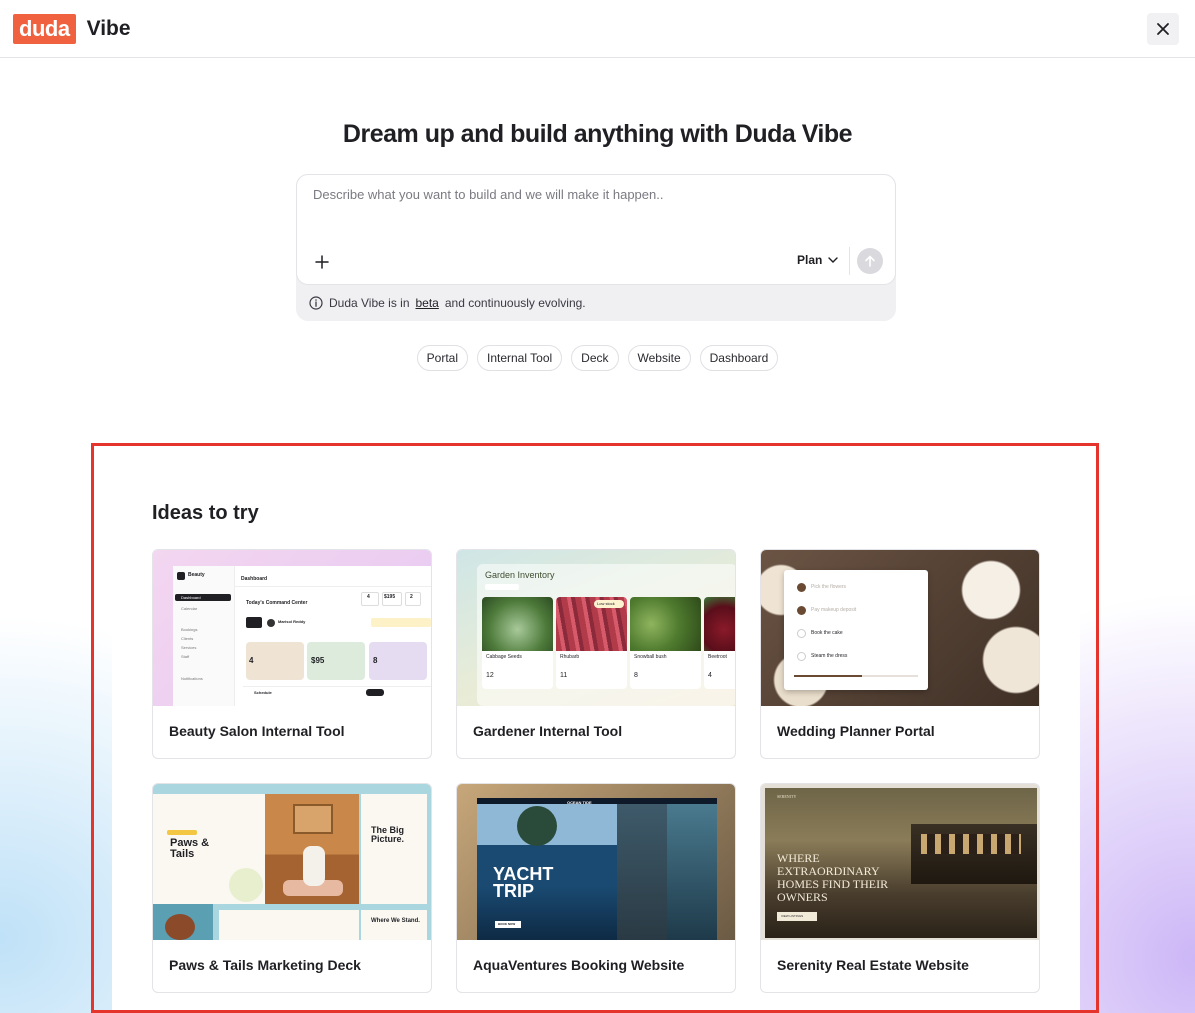 This screenshot has width=1195, height=1013. Describe the element at coordinates (570, 657) in the screenshot. I see `thumb-item-1-name: Rhubarb` at that location.